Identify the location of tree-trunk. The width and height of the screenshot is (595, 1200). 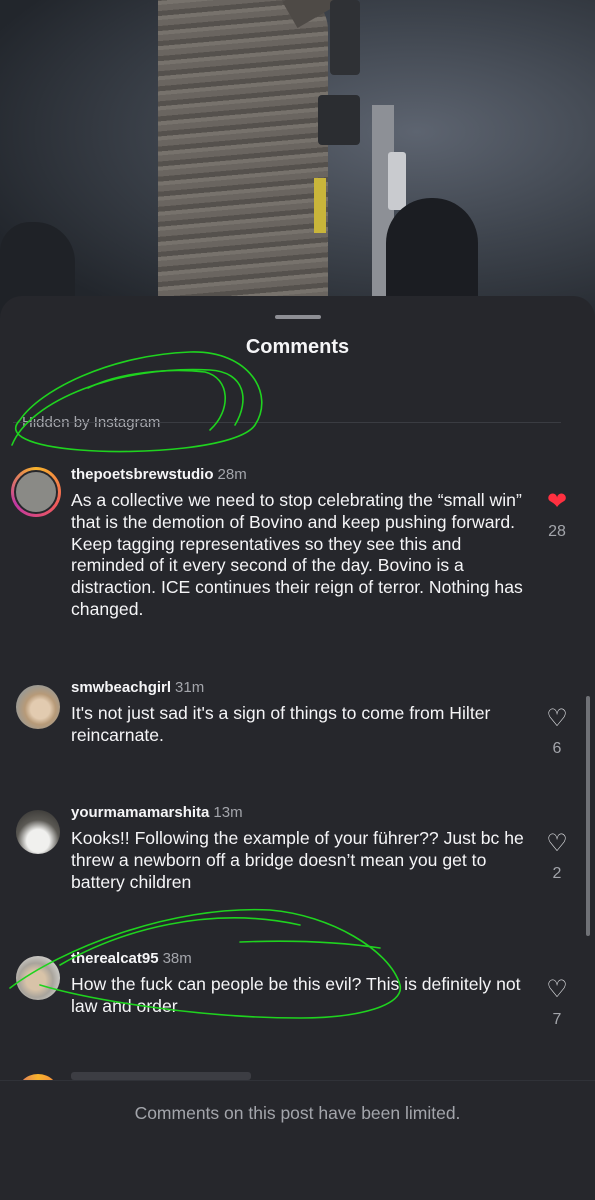
(243, 165).